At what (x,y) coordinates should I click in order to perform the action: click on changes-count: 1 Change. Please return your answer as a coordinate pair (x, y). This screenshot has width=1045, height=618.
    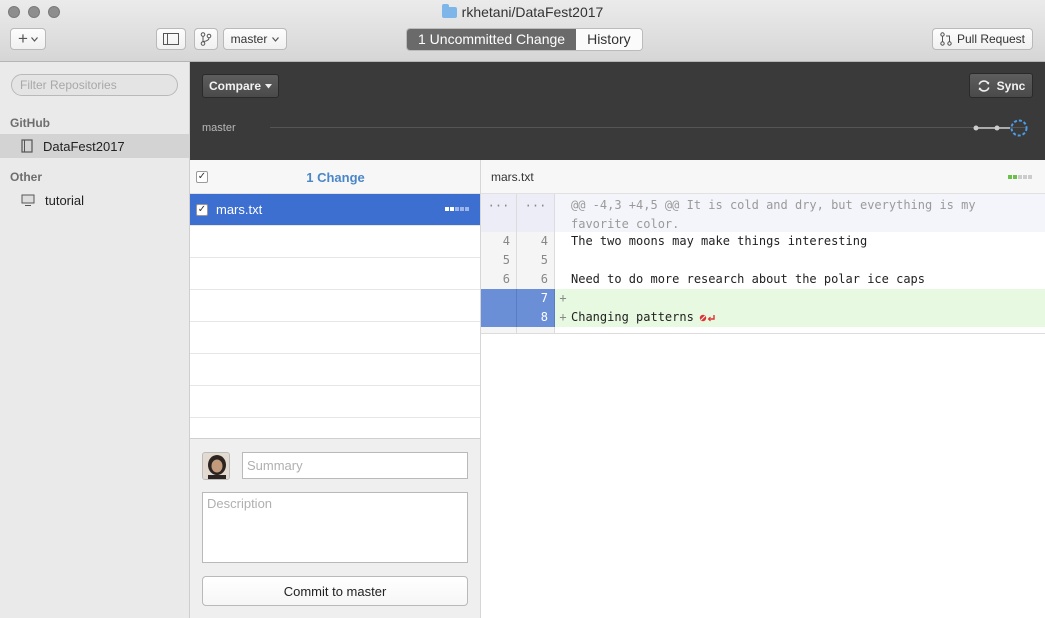
    Looking at the image, I should click on (335, 177).